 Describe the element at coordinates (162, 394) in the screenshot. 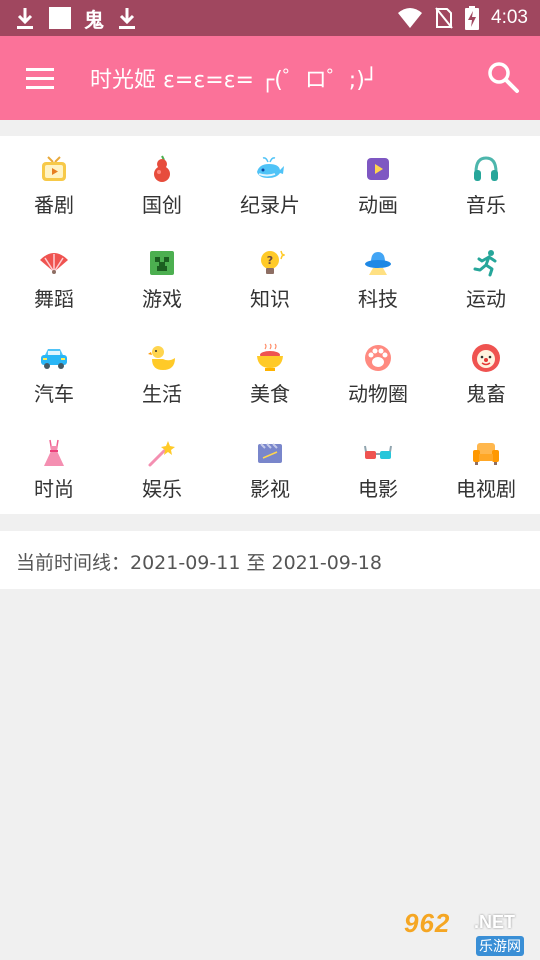

I see `category-label: 生活` at that location.